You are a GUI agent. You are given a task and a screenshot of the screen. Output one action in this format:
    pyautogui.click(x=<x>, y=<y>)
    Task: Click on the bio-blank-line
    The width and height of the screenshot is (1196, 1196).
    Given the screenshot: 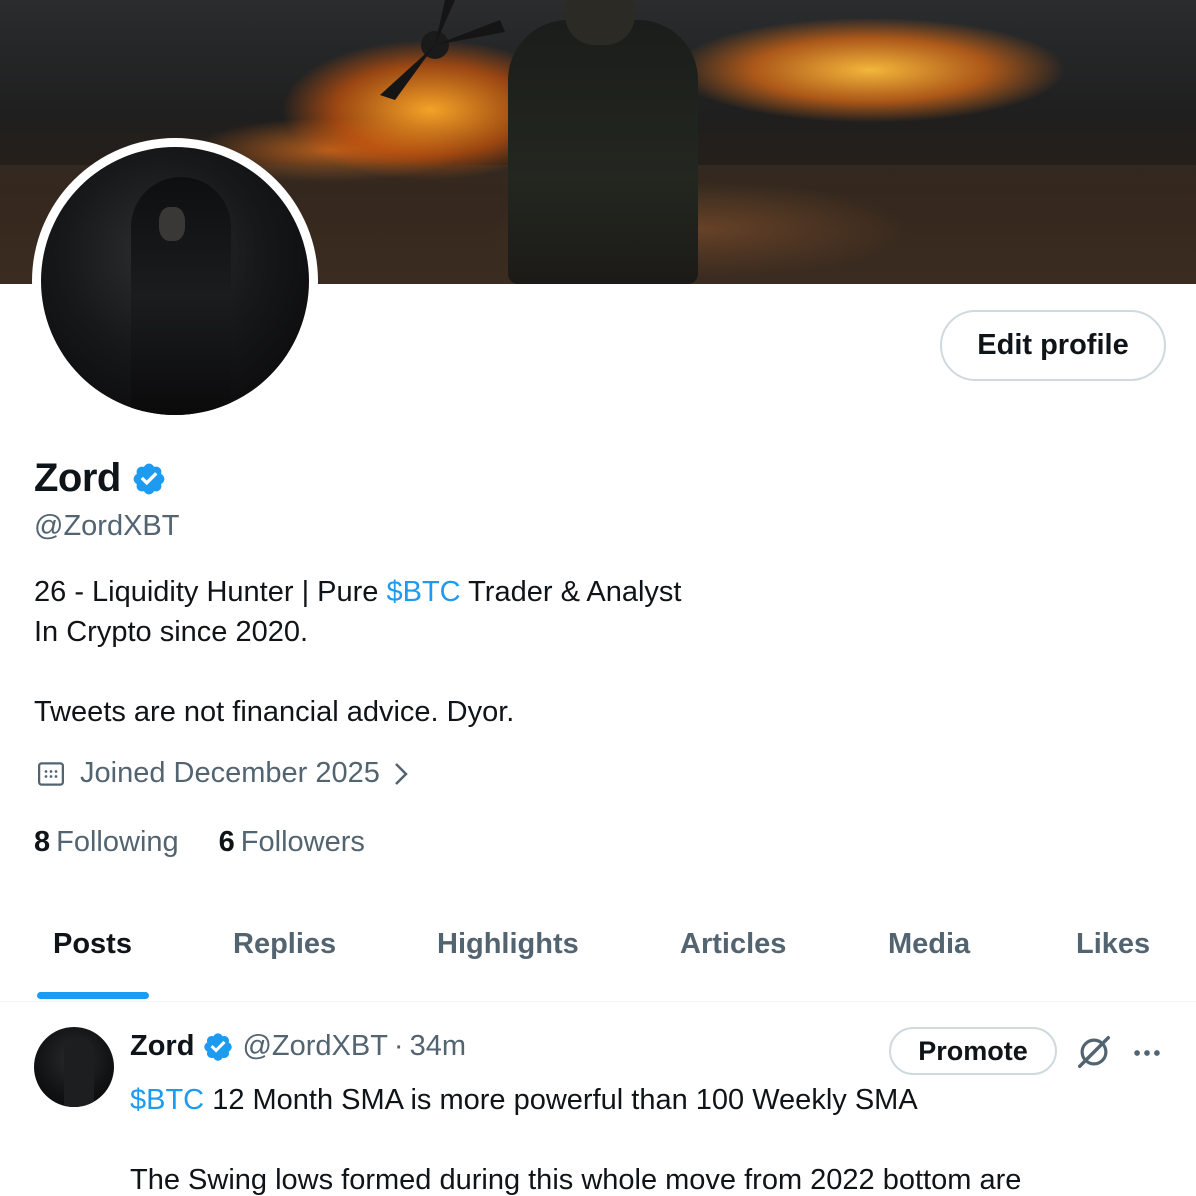 What is the action you would take?
    pyautogui.click(x=357, y=672)
    